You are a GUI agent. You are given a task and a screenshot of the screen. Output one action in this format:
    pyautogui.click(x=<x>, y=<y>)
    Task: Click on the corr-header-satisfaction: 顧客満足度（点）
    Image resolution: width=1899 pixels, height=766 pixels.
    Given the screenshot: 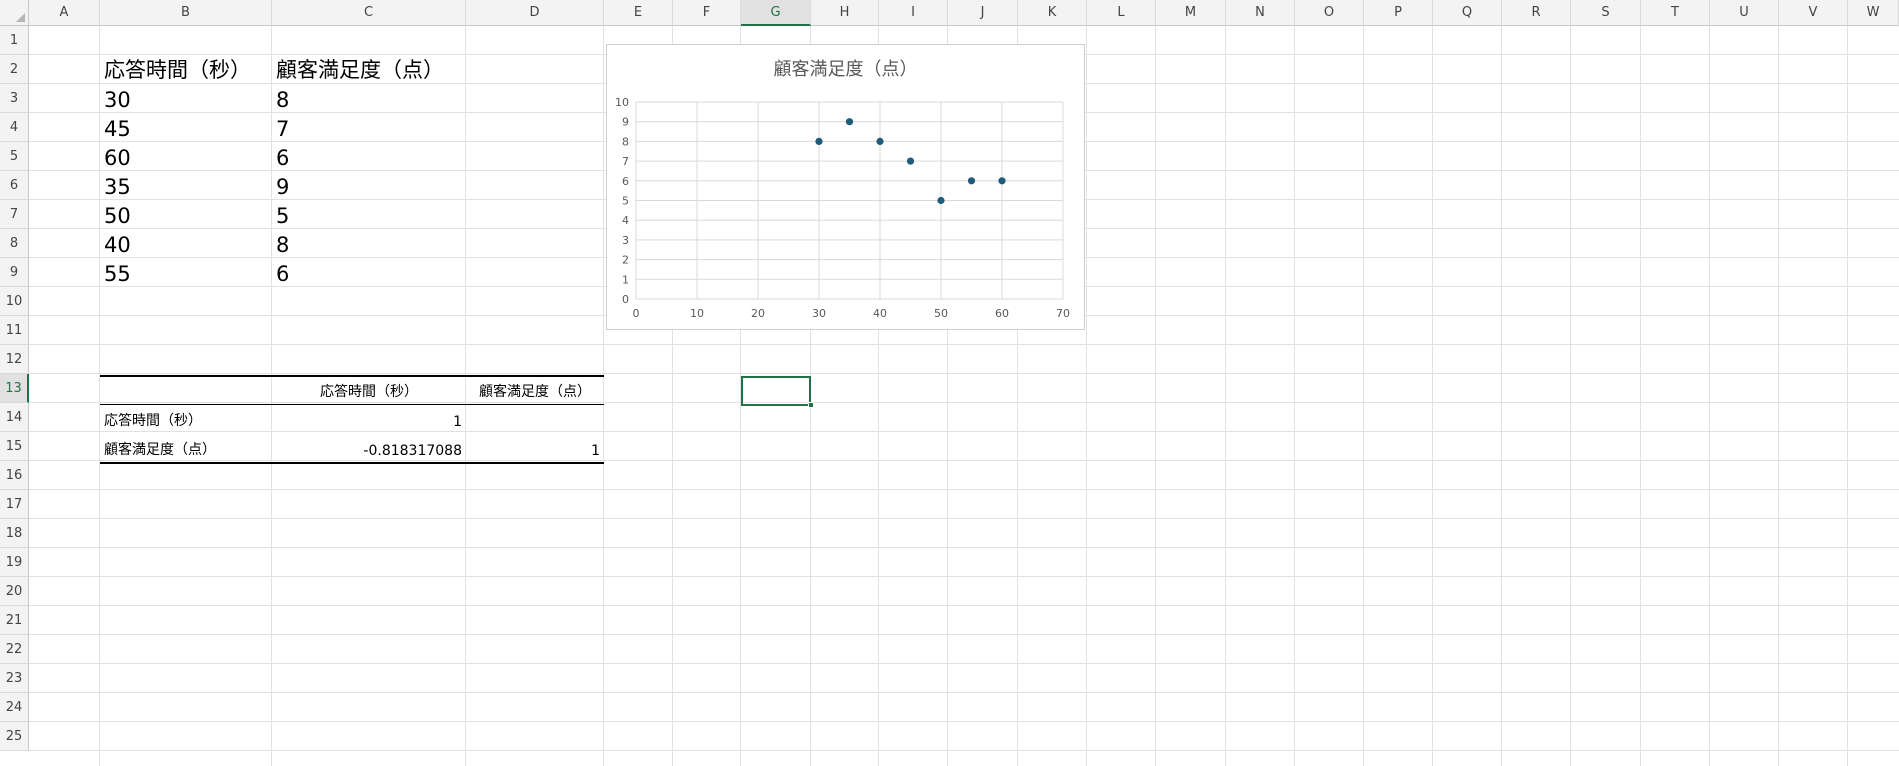 What is the action you would take?
    pyautogui.click(x=535, y=390)
    